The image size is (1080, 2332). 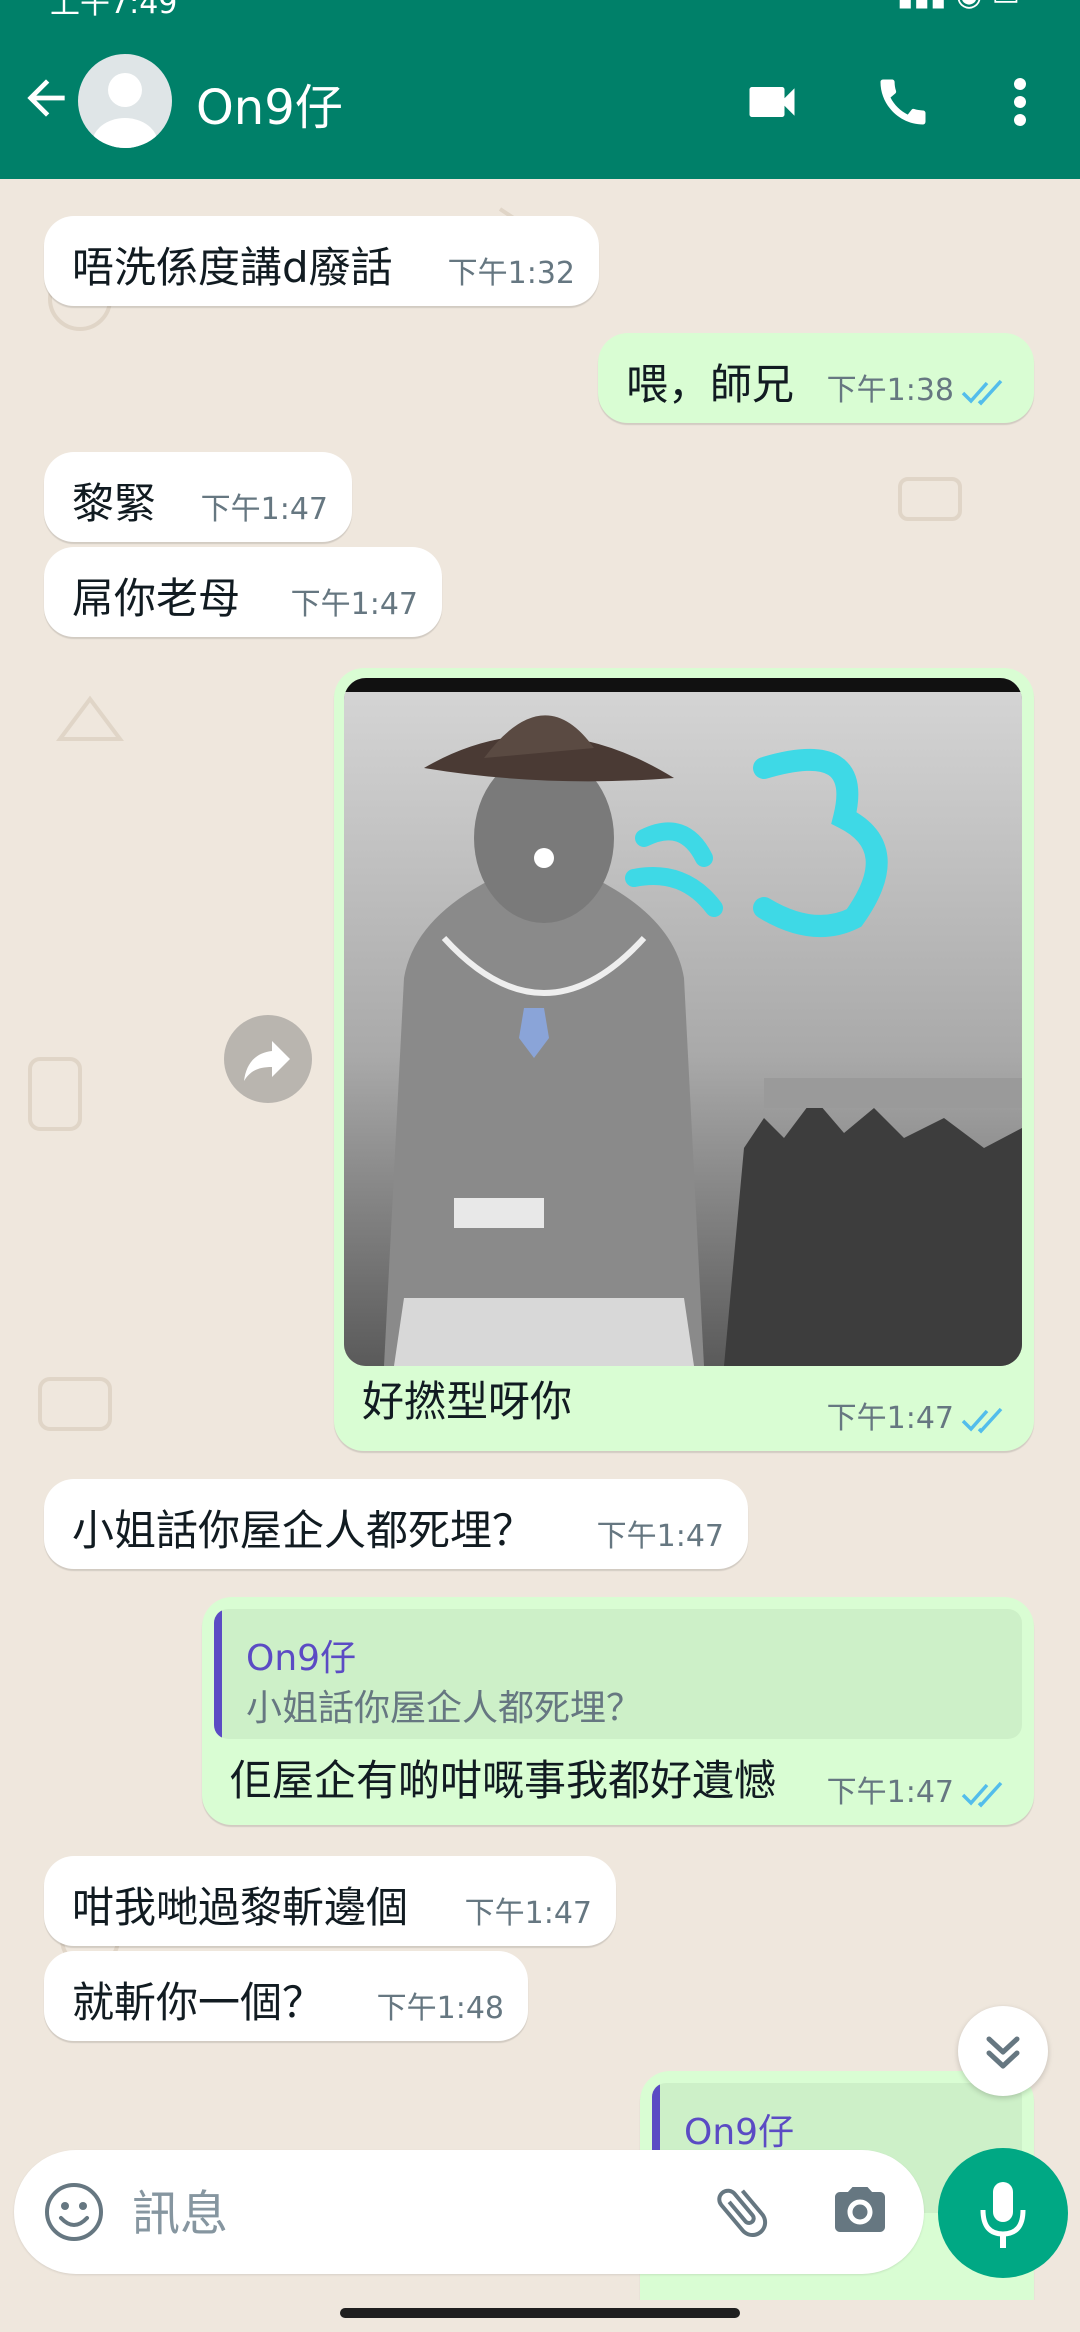 I want to click on message-text: 小姐話你屋企人都死埋？, so click(x=303, y=1530).